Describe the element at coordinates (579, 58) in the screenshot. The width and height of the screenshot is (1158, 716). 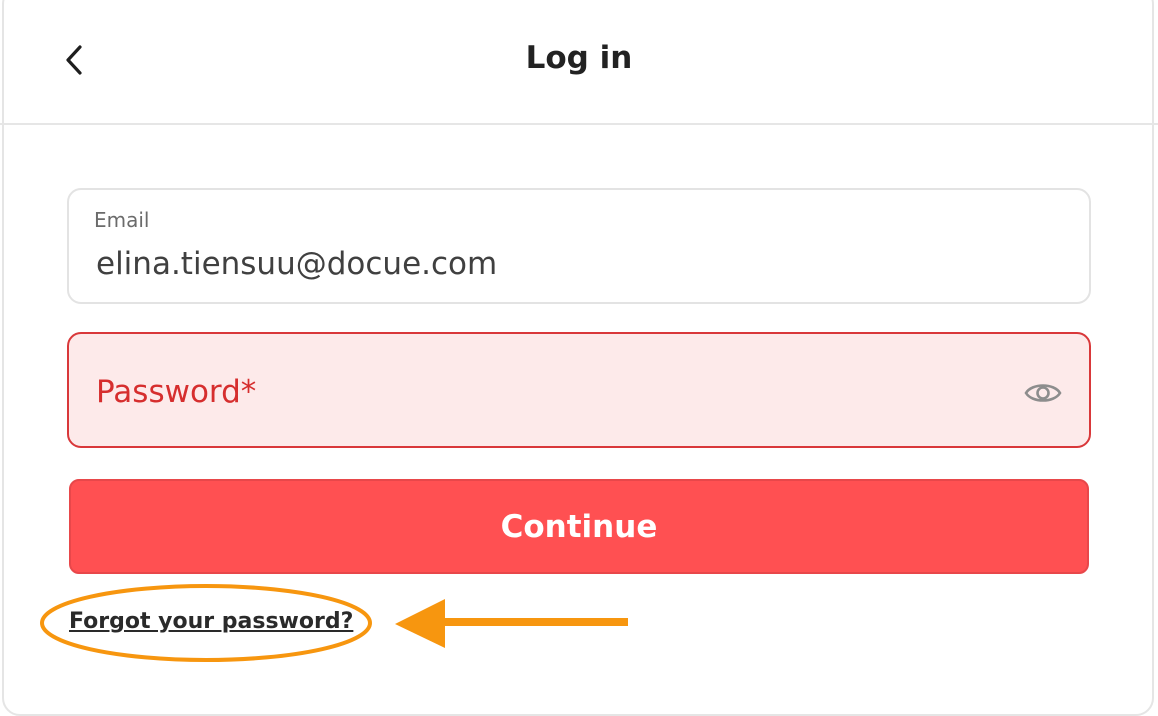
I see `page-title: Log in` at that location.